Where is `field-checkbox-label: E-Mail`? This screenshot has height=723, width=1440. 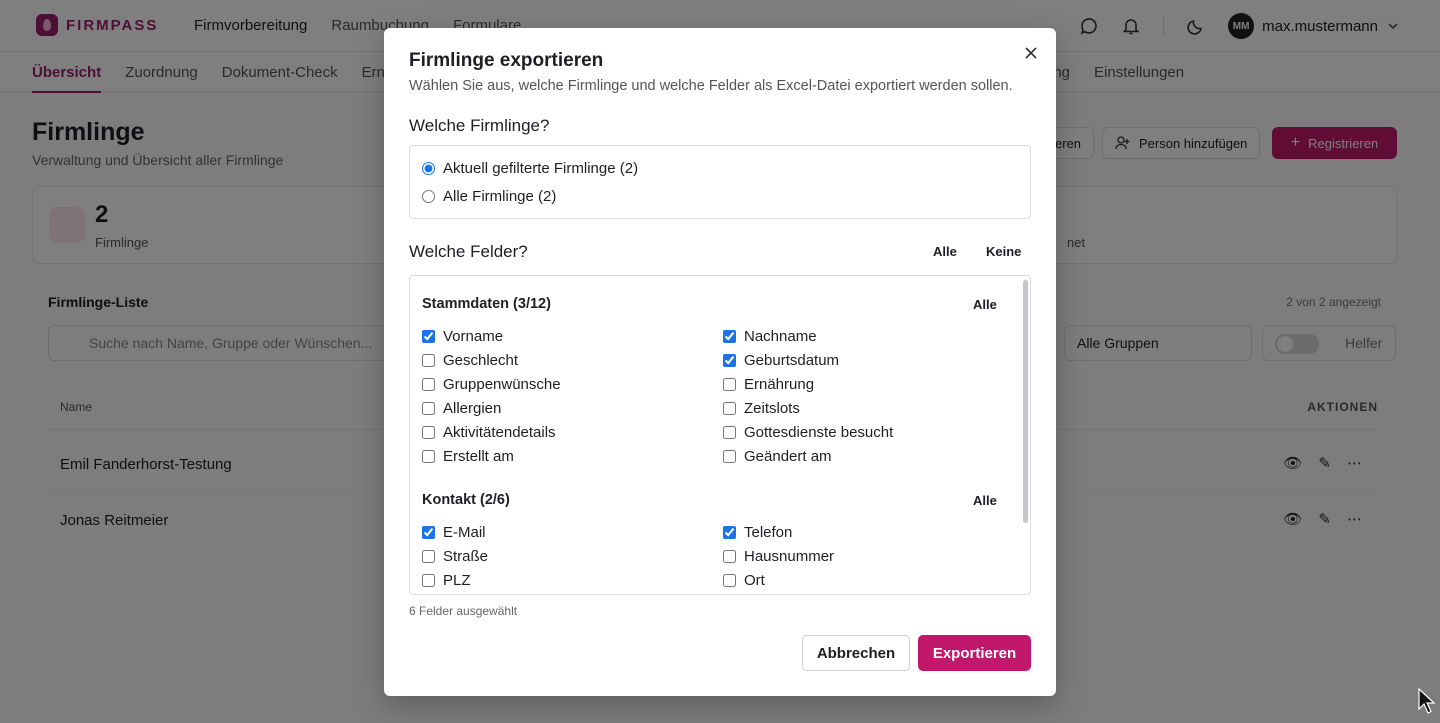 field-checkbox-label: E-Mail is located at coordinates (464, 532).